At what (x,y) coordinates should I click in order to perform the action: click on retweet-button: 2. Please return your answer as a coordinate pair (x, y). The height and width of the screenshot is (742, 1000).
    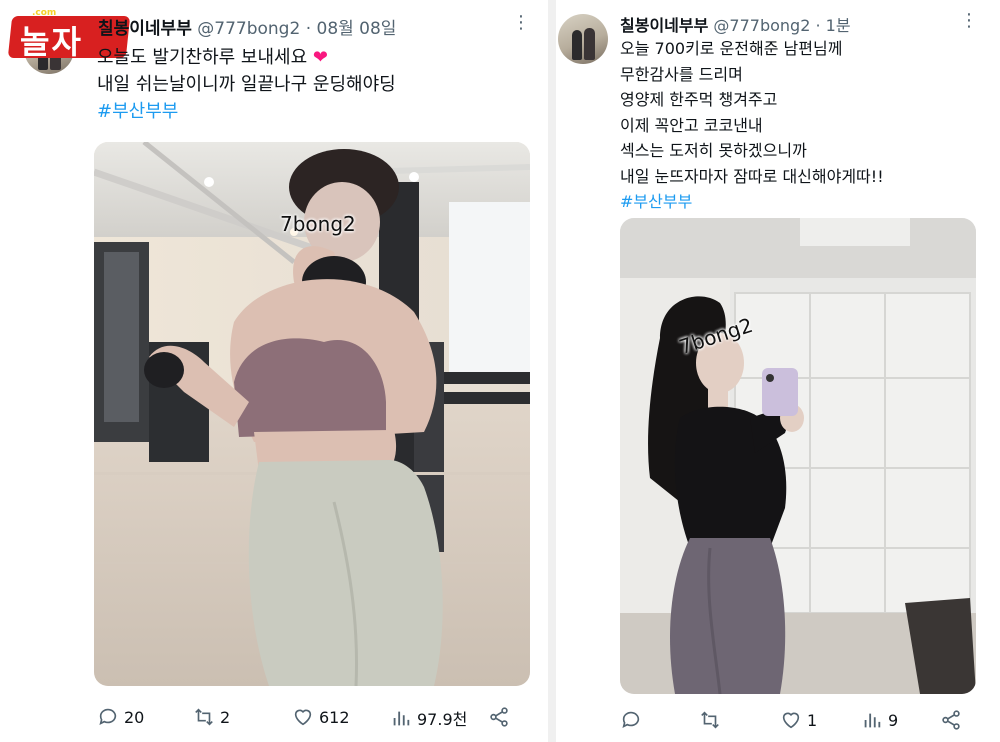
    Looking at the image, I should click on (211, 717).